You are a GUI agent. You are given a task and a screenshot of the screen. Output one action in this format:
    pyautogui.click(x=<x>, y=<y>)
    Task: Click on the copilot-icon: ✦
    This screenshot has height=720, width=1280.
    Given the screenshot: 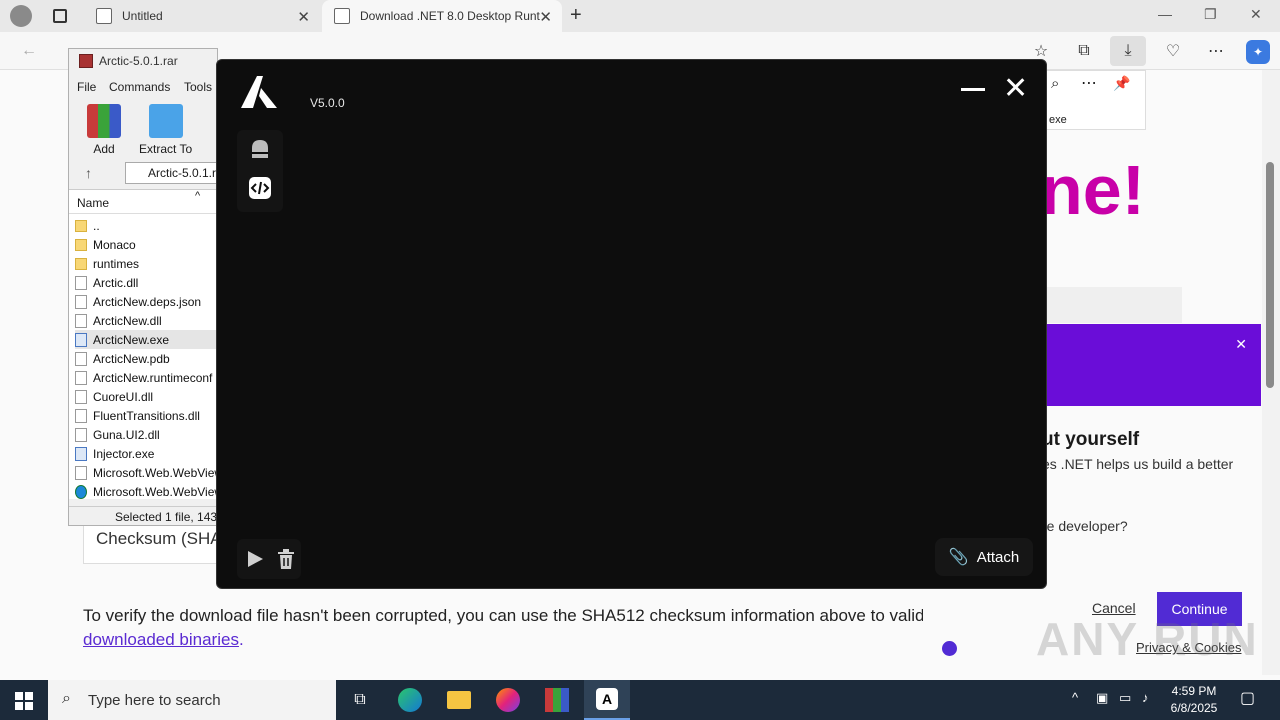 What is the action you would take?
    pyautogui.click(x=1258, y=52)
    